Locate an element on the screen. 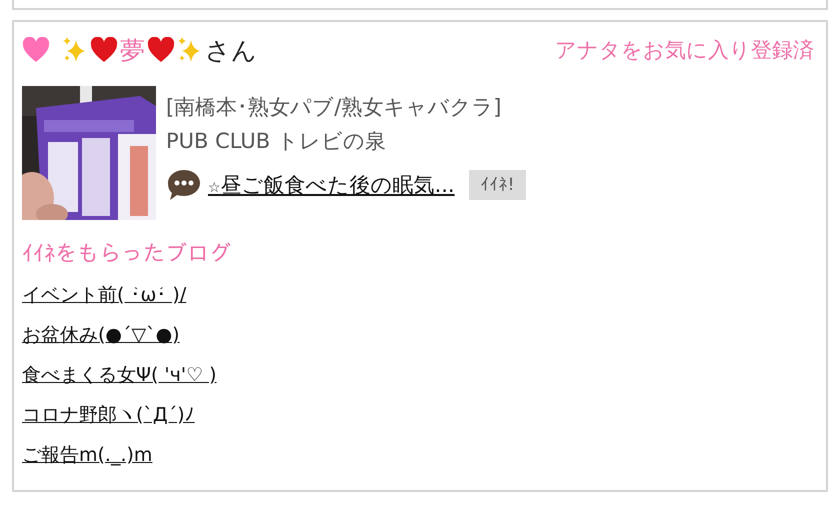 This screenshot has width=840, height=505. favorite-status: アナタをお気に入り登録済 is located at coordinates (684, 50).